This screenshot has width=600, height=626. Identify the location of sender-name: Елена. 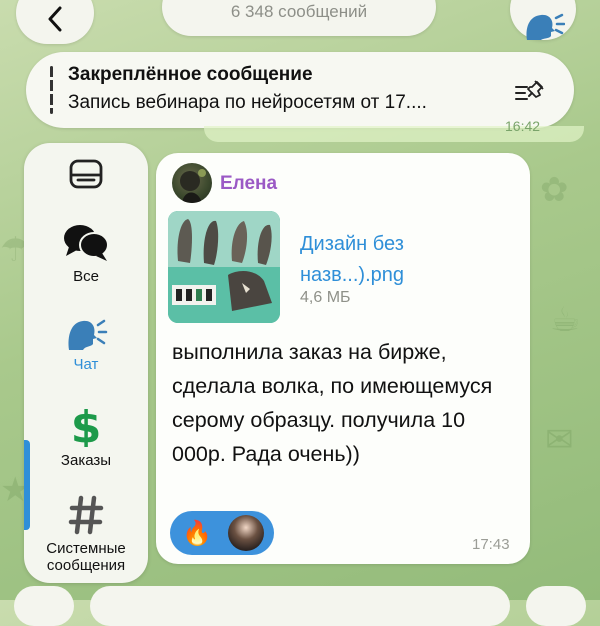
(248, 184).